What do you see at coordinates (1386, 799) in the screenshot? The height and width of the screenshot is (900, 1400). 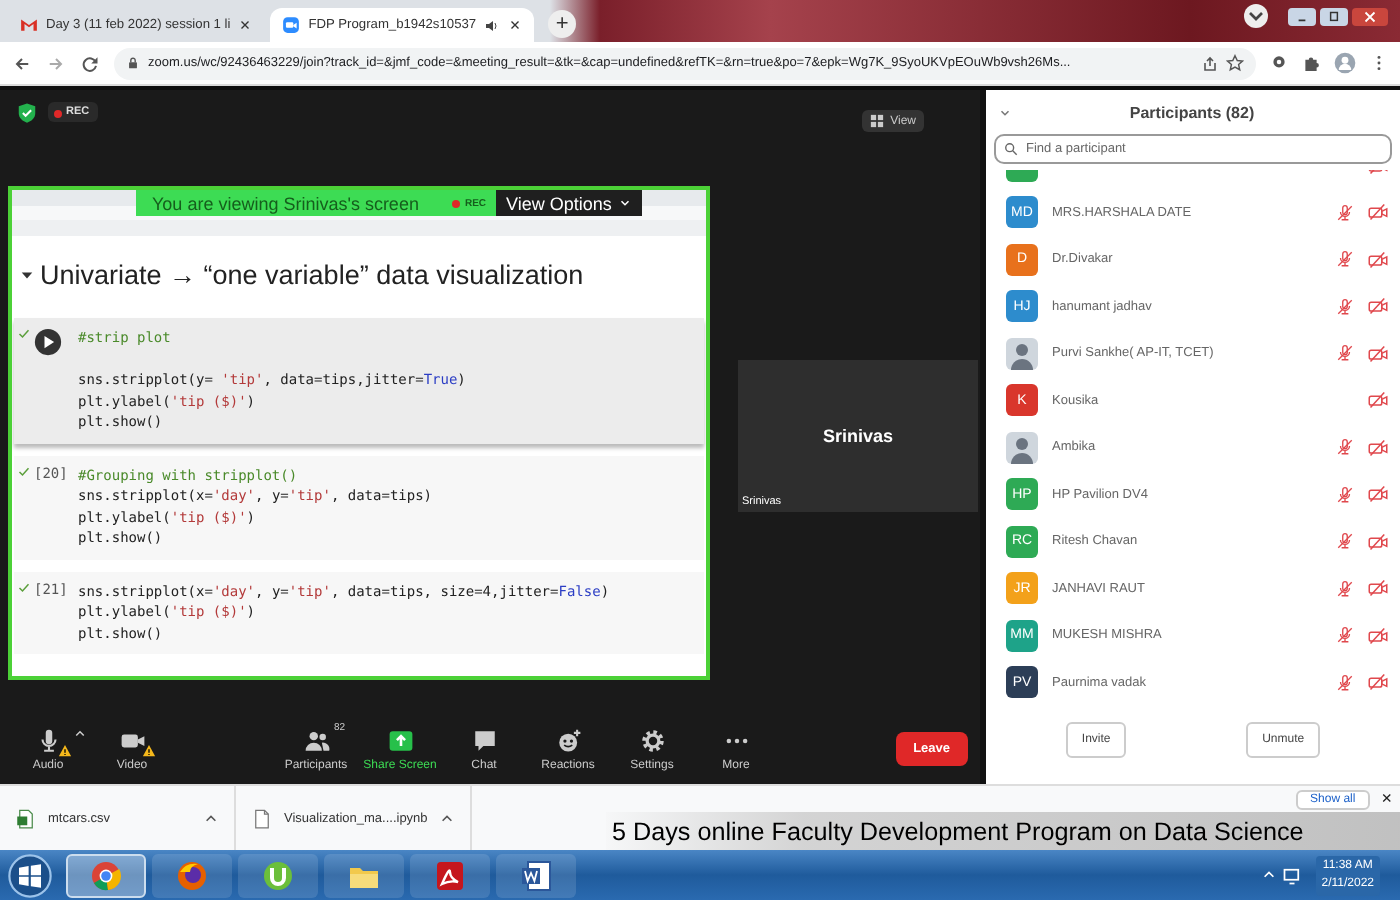 I see `close-button: ×` at bounding box center [1386, 799].